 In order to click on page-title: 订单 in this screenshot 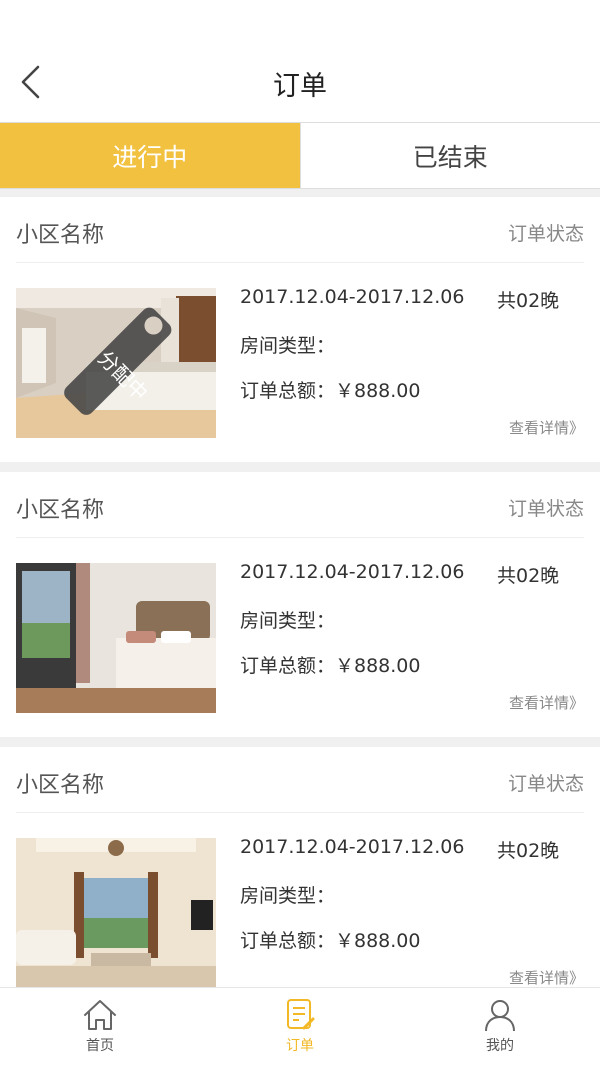, I will do `click(300, 86)`.